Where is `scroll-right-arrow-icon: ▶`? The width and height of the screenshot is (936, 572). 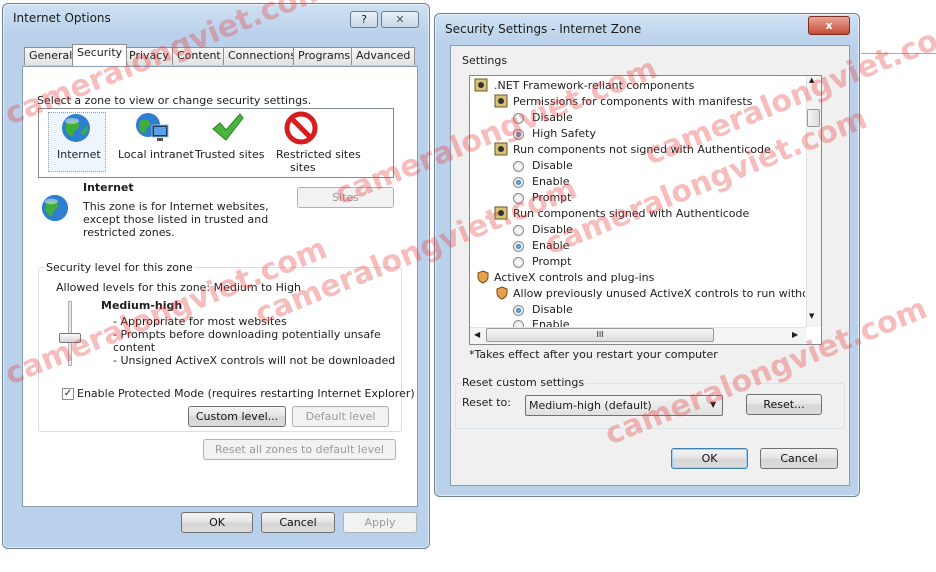 scroll-right-arrow-icon: ▶ is located at coordinates (795, 334).